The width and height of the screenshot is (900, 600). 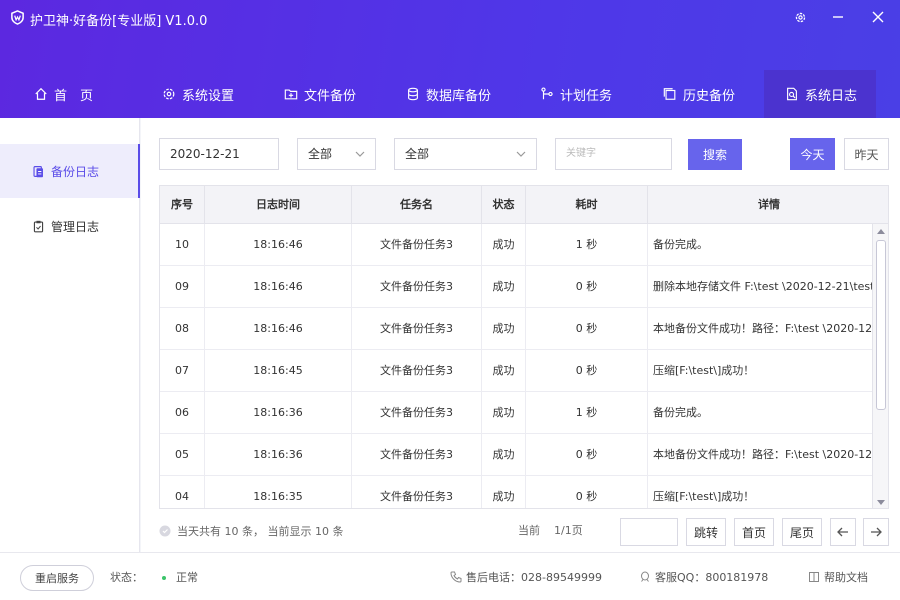 I want to click on table-row: 06 18:16:36 文件备份任务3 成功 1 秒备份完成。, so click(x=517, y=413).